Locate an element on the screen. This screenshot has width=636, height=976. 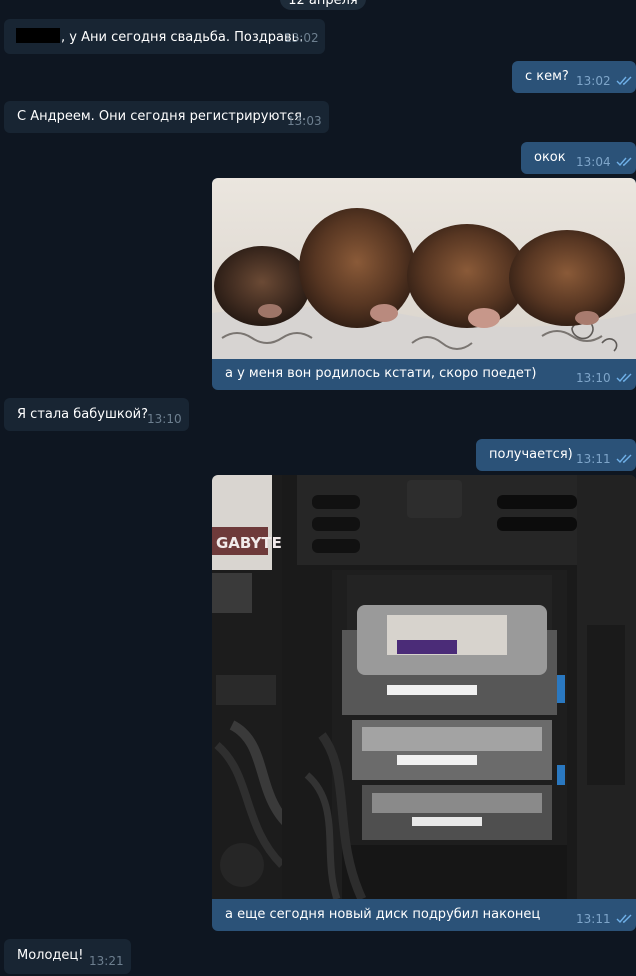
photo-kittens is located at coordinates (424, 268).